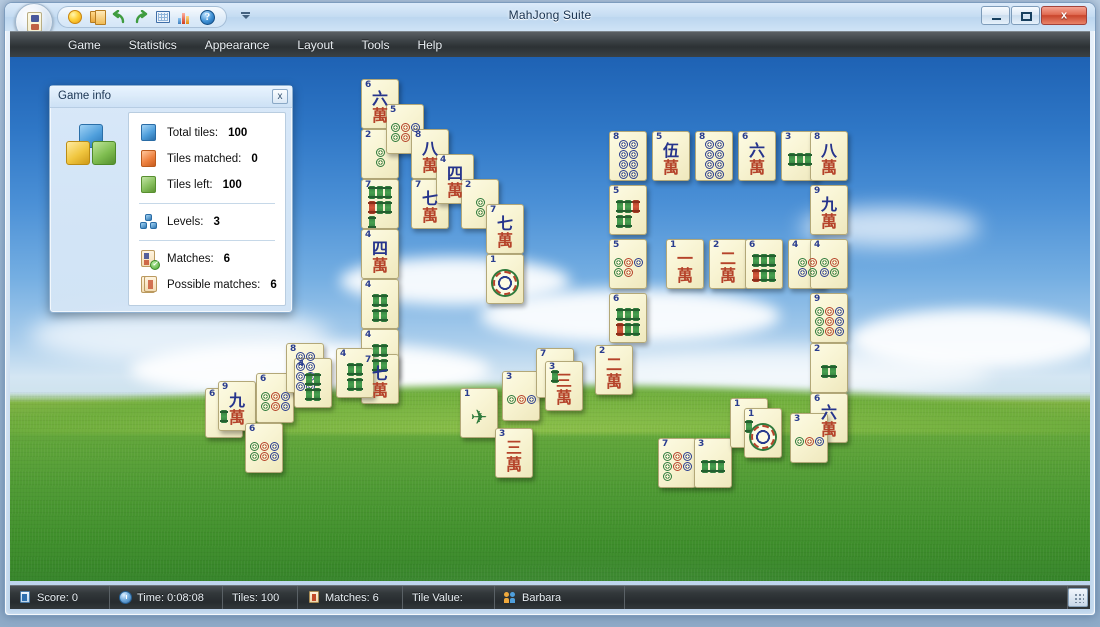 This screenshot has height=627, width=1100. I want to click on menu-item-statistics: Statistics, so click(153, 45).